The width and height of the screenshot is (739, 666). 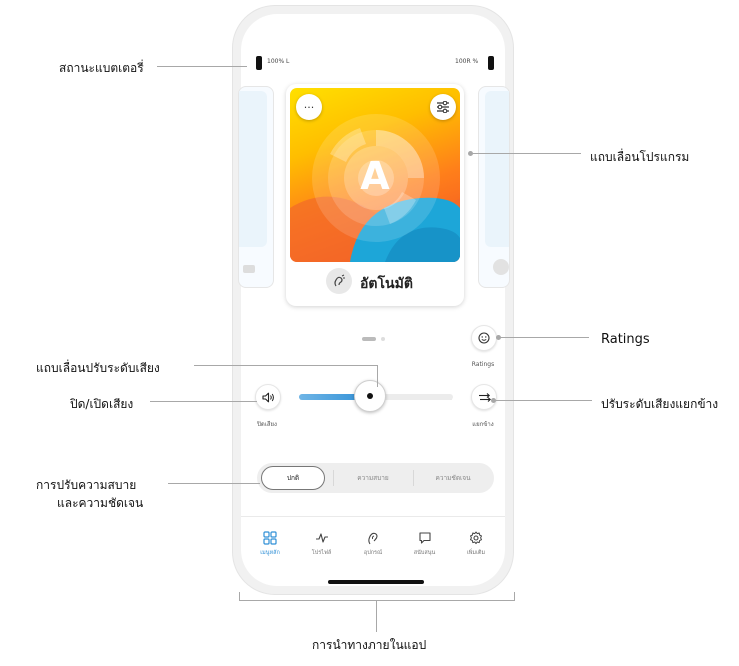 I want to click on speaker-icon, so click(x=267, y=397).